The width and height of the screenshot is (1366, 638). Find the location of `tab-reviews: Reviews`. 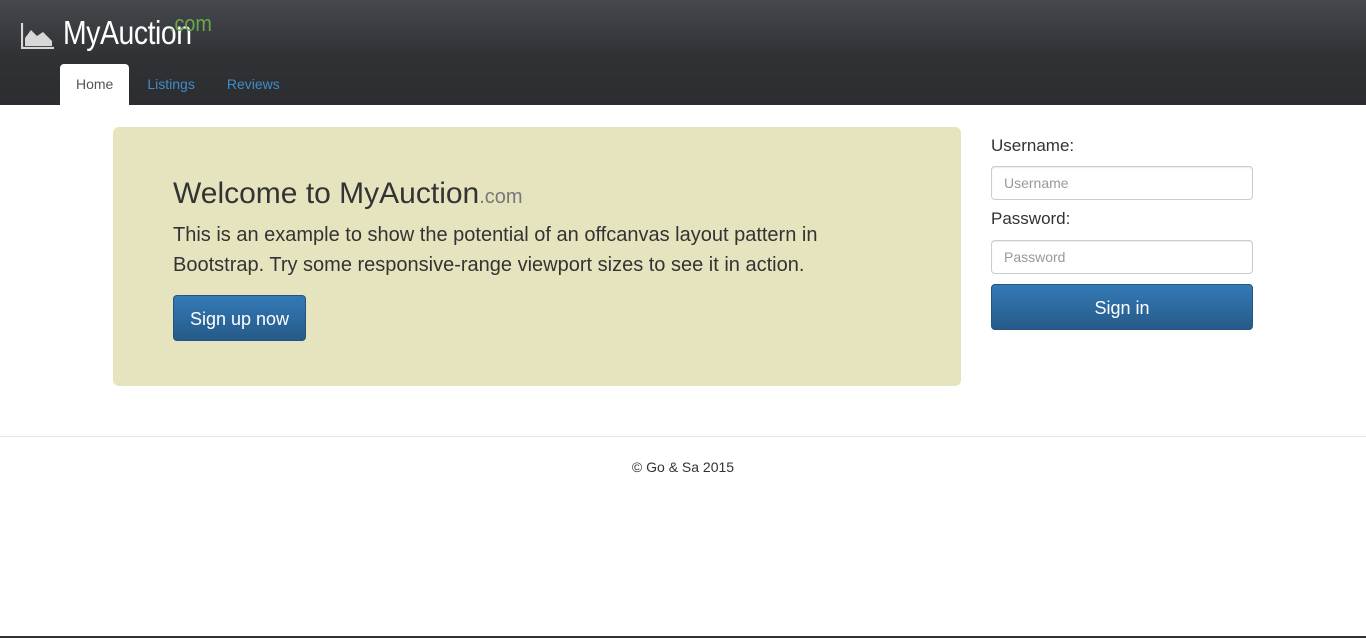

tab-reviews: Reviews is located at coordinates (253, 84).